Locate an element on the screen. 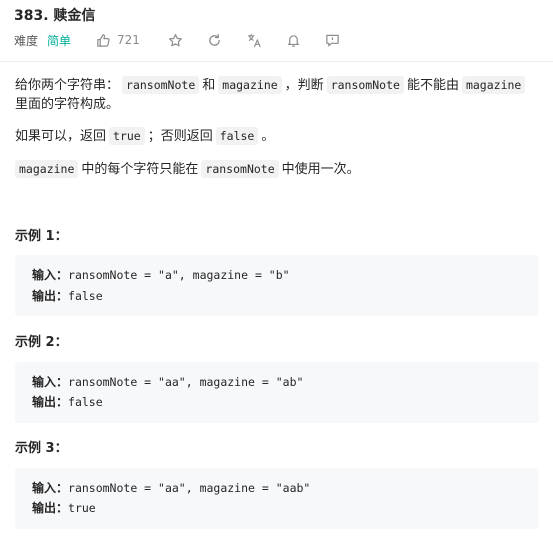 The image size is (553, 544). desc-text: 能不能由 is located at coordinates (432, 85).